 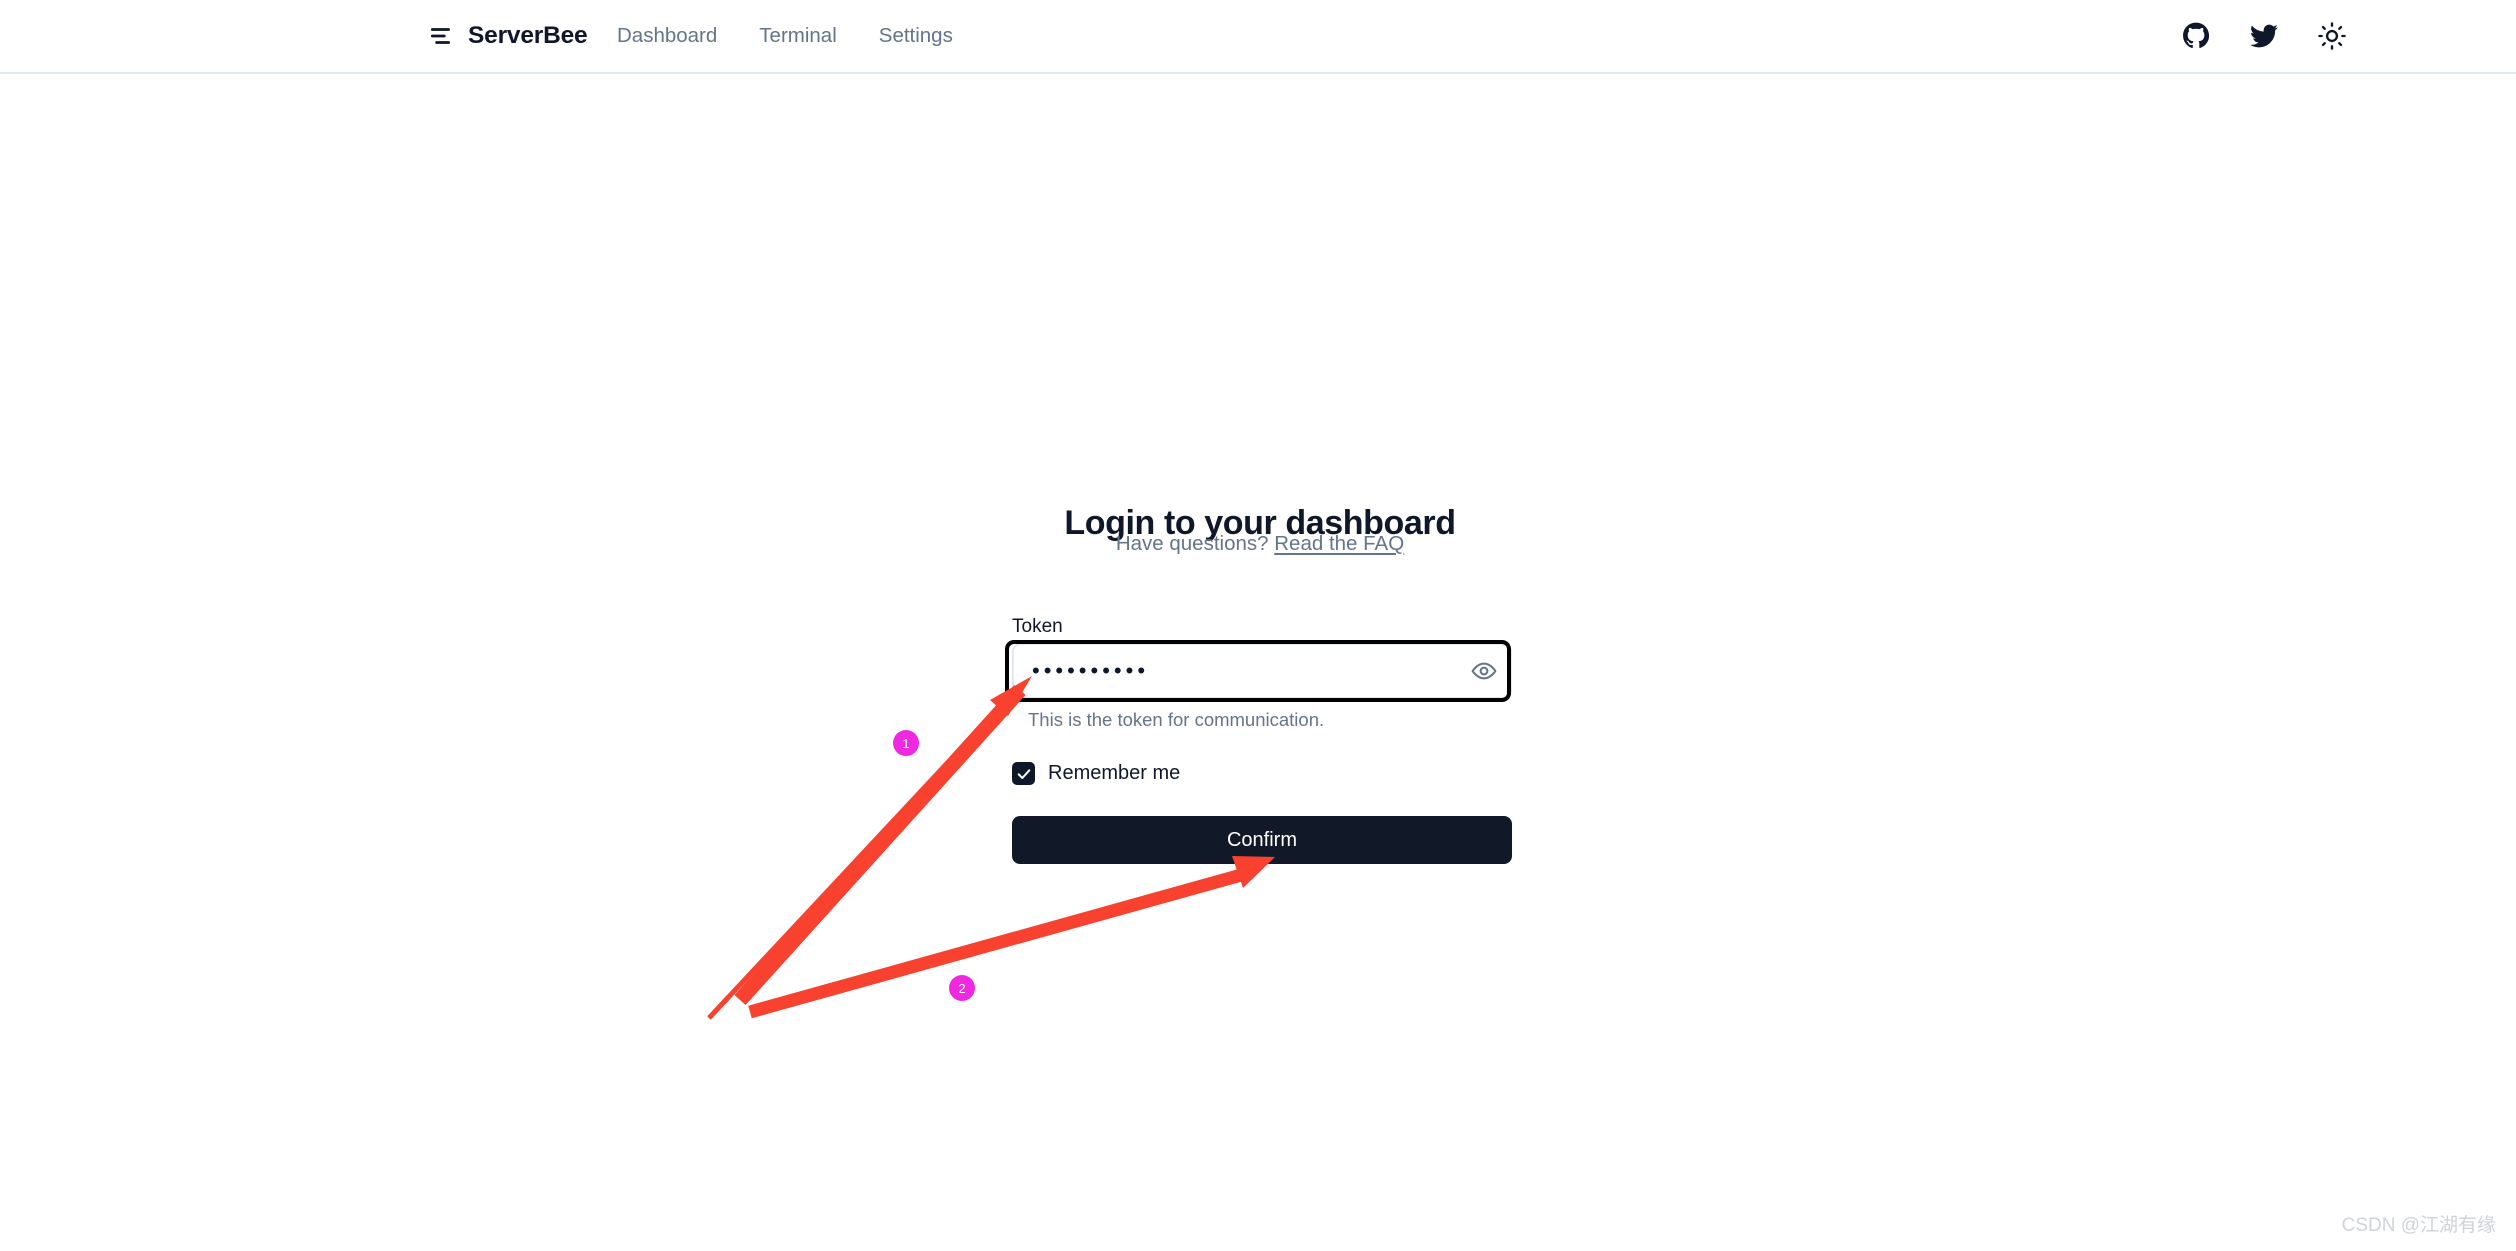 I want to click on nav-link-terminal: Terminal, so click(x=797, y=36).